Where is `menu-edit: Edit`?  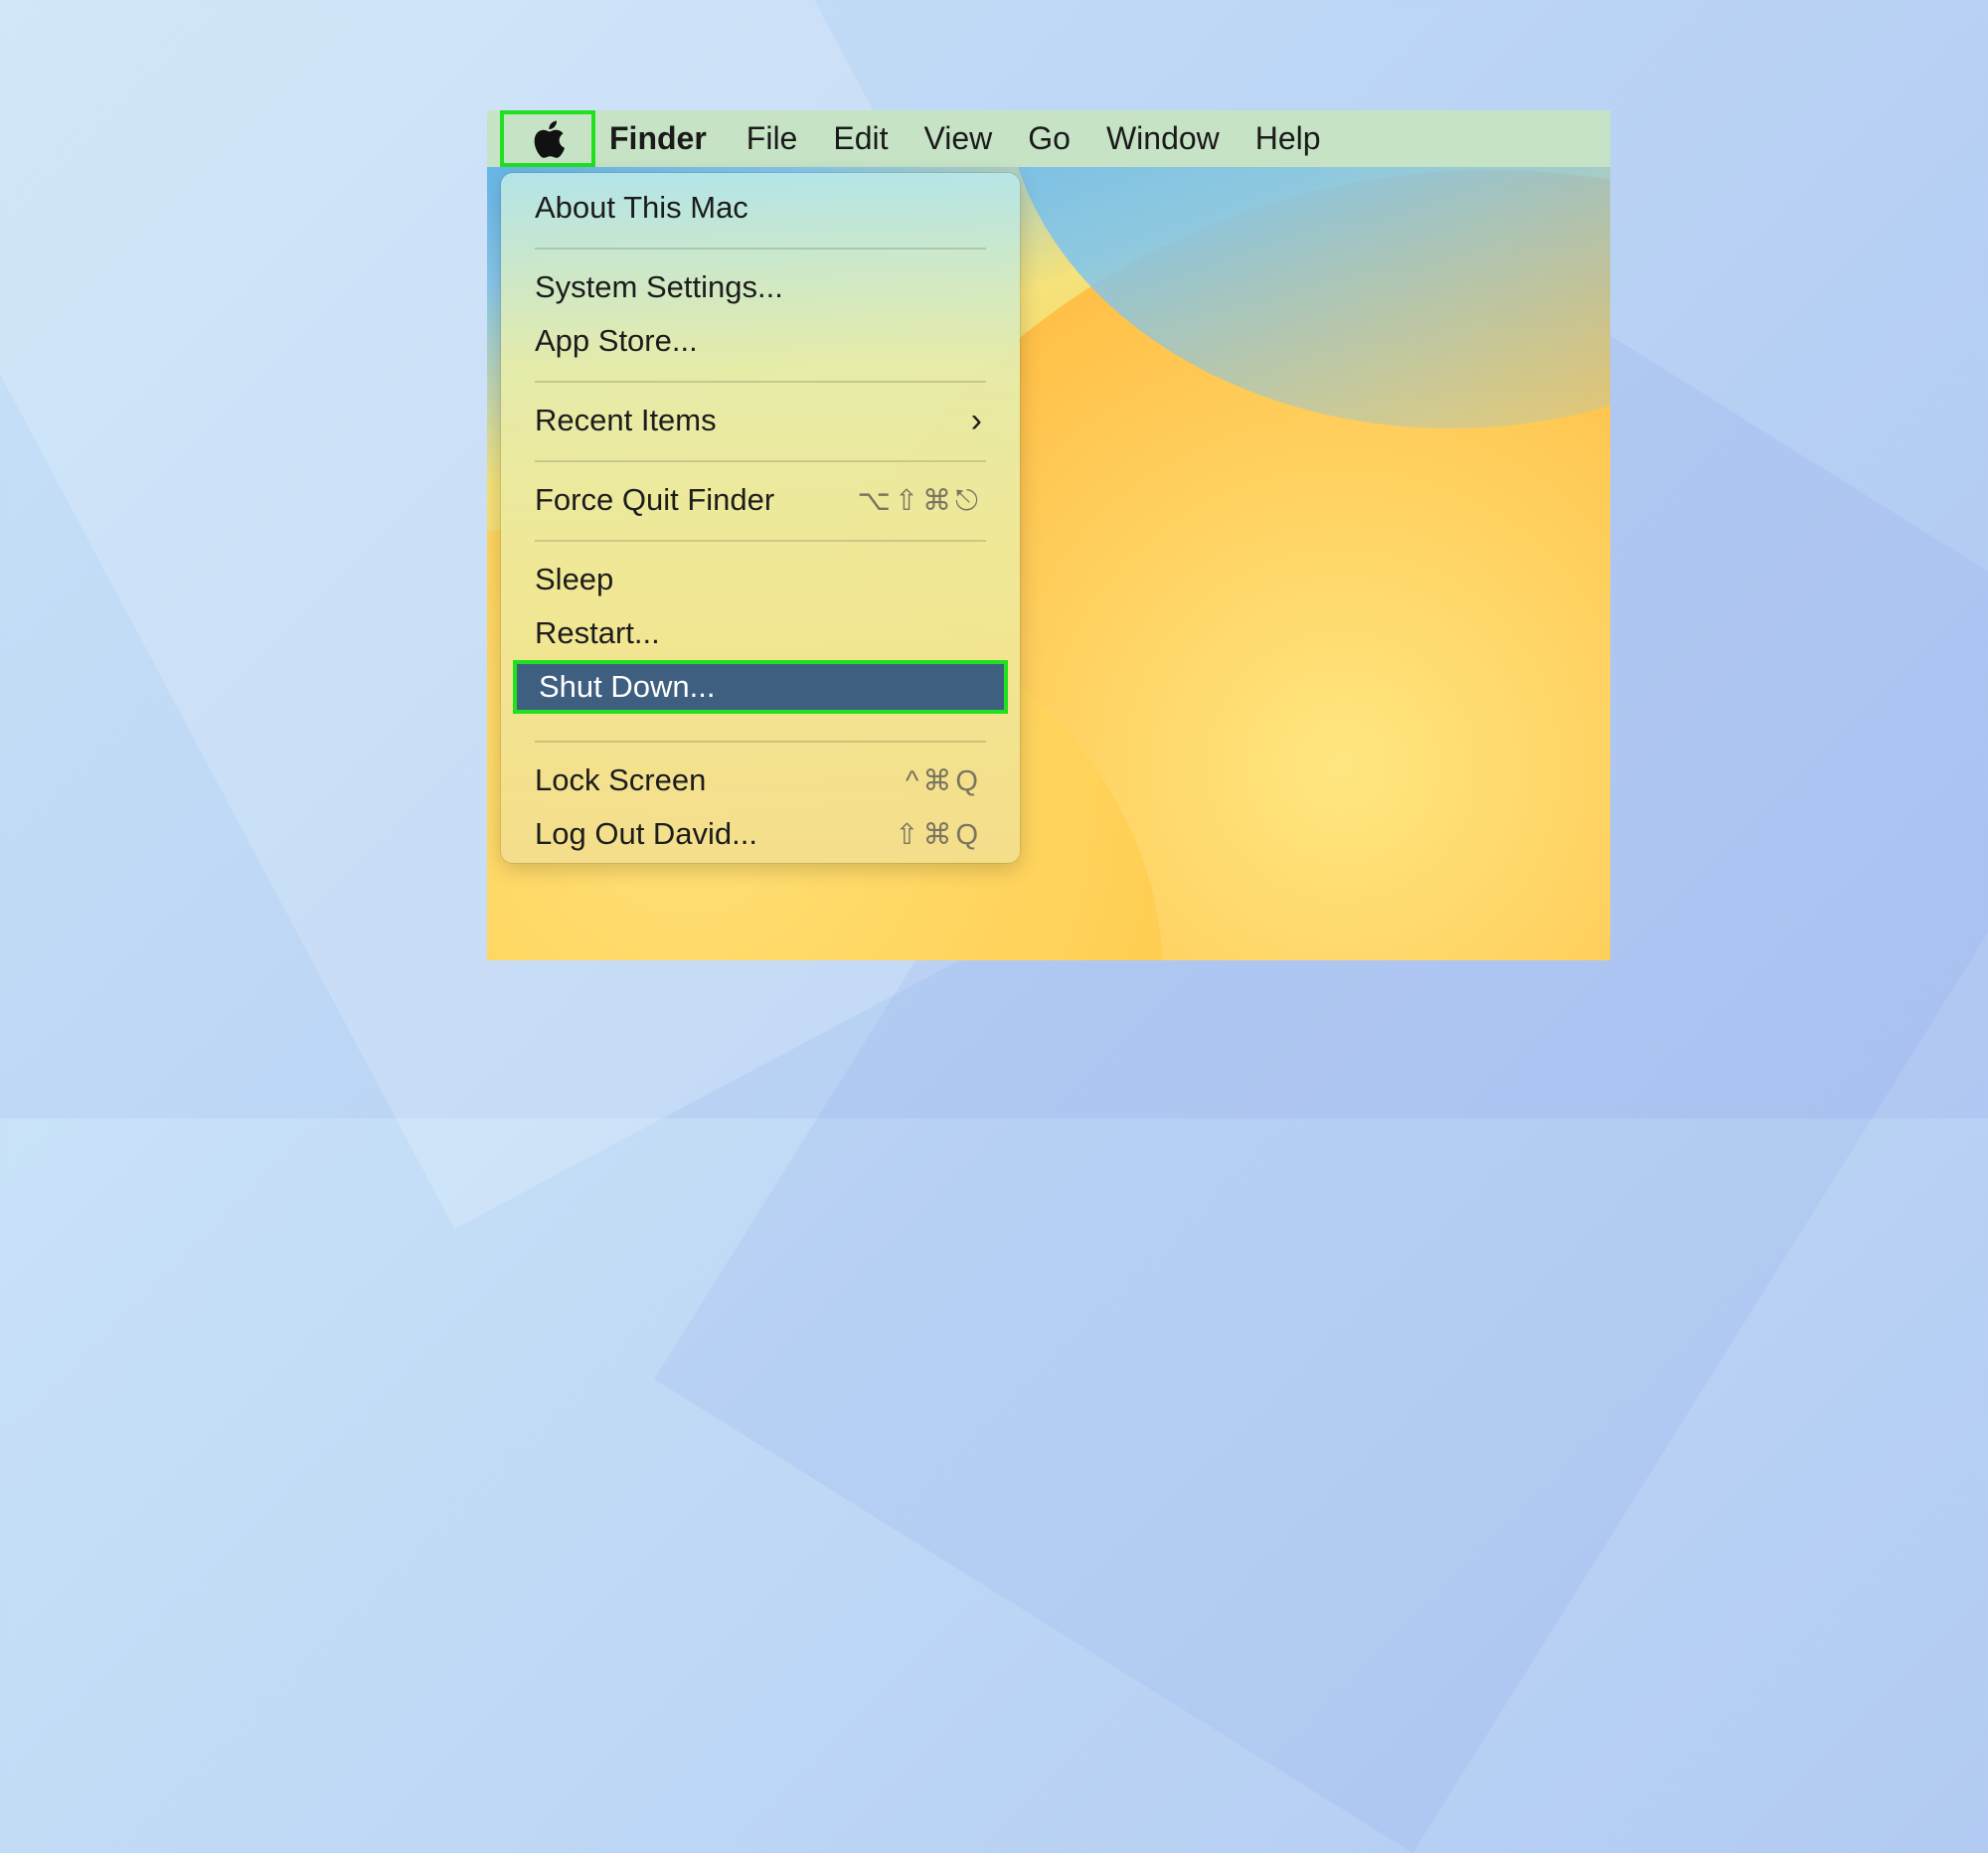
menu-edit: Edit is located at coordinates (871, 138).